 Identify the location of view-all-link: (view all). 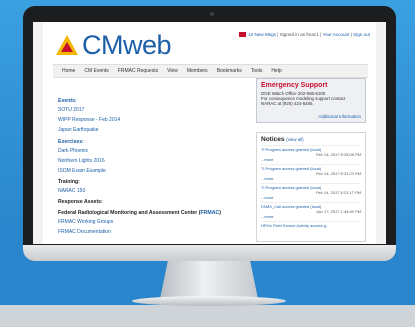
(294, 139).